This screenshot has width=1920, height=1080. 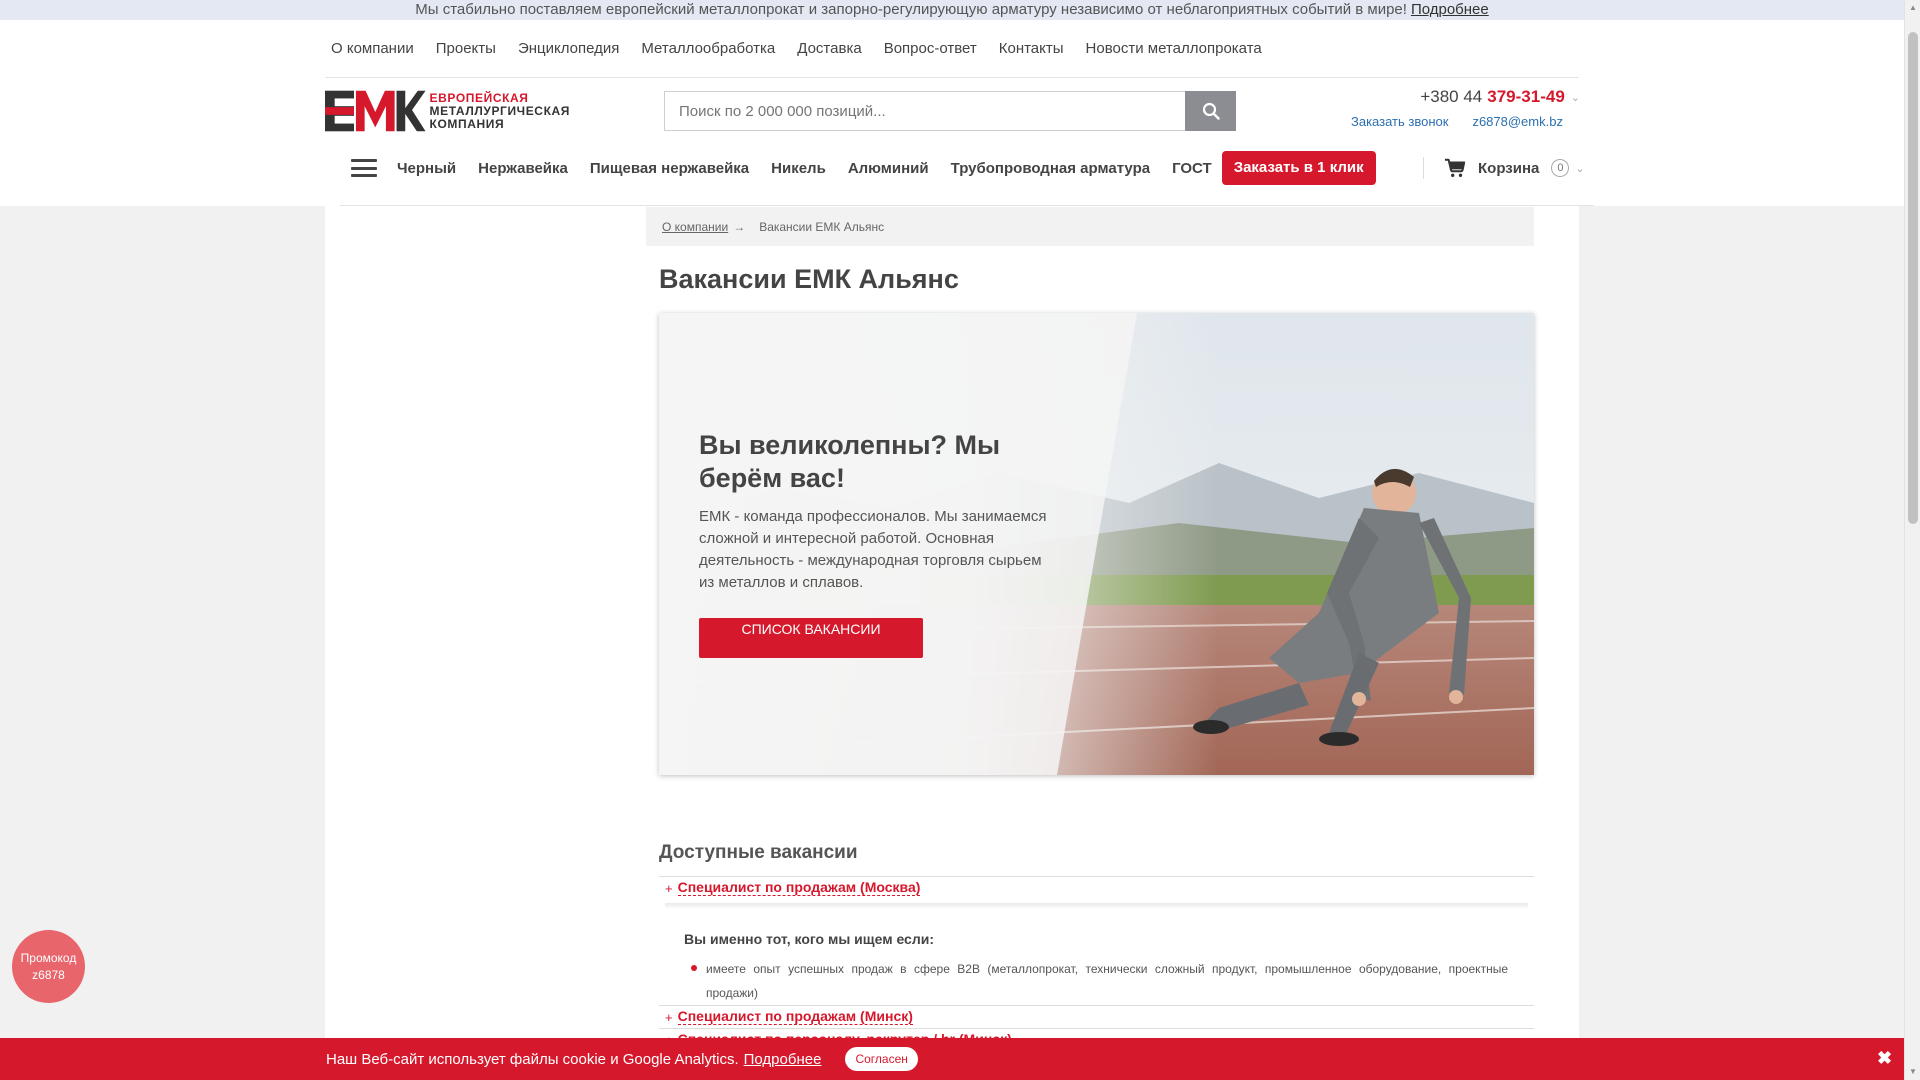 What do you see at coordinates (1884, 1058) in the screenshot?
I see `close-icon: ✖` at bounding box center [1884, 1058].